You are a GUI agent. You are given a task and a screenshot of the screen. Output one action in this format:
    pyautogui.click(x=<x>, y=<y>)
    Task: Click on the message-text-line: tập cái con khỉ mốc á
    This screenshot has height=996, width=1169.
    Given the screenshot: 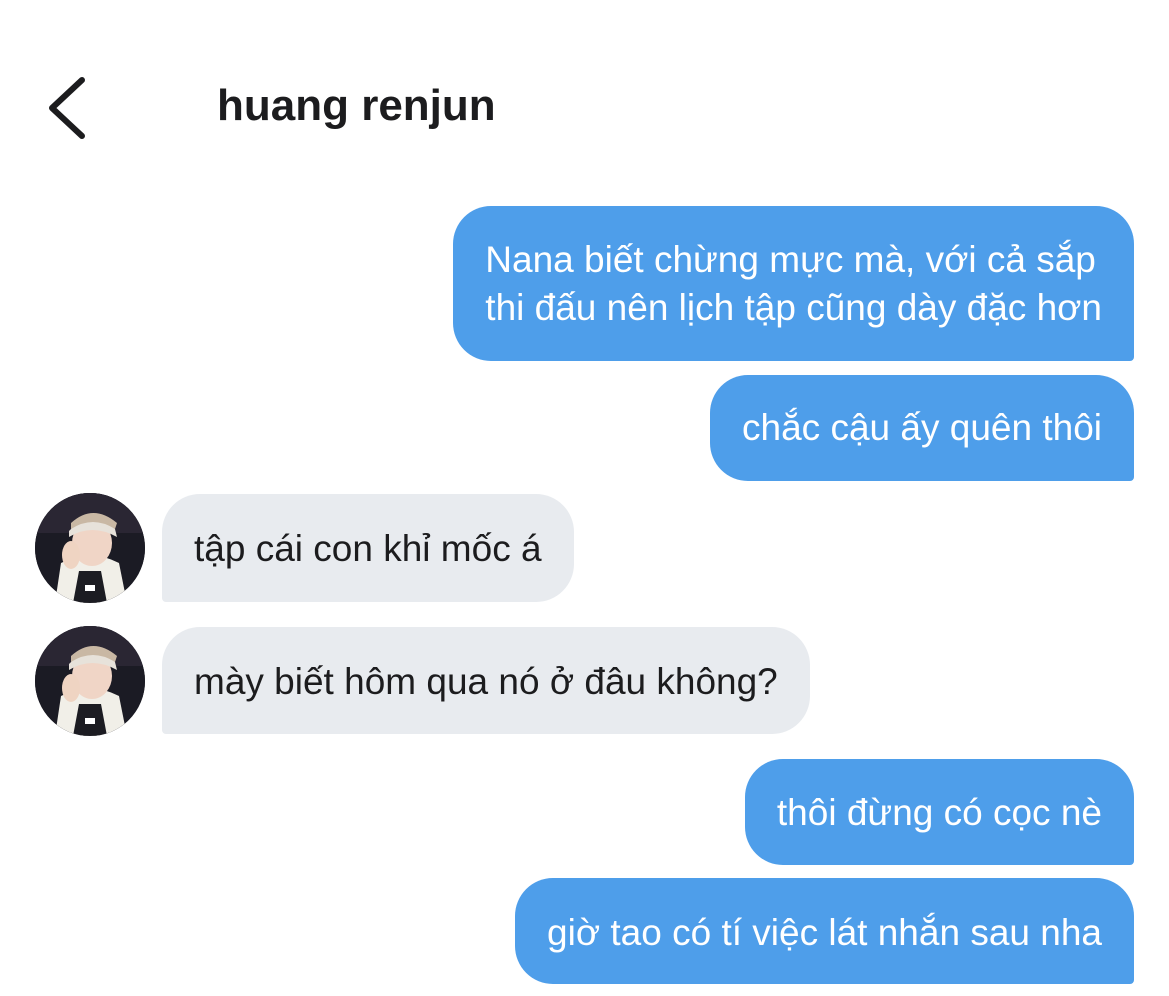 What is the action you would take?
    pyautogui.click(x=368, y=548)
    